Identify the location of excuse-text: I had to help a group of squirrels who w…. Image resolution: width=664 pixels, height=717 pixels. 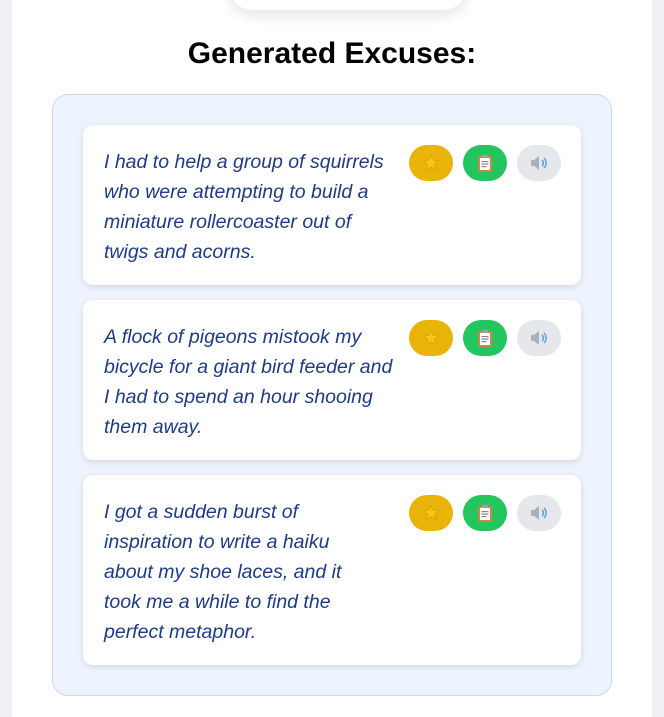
(244, 207).